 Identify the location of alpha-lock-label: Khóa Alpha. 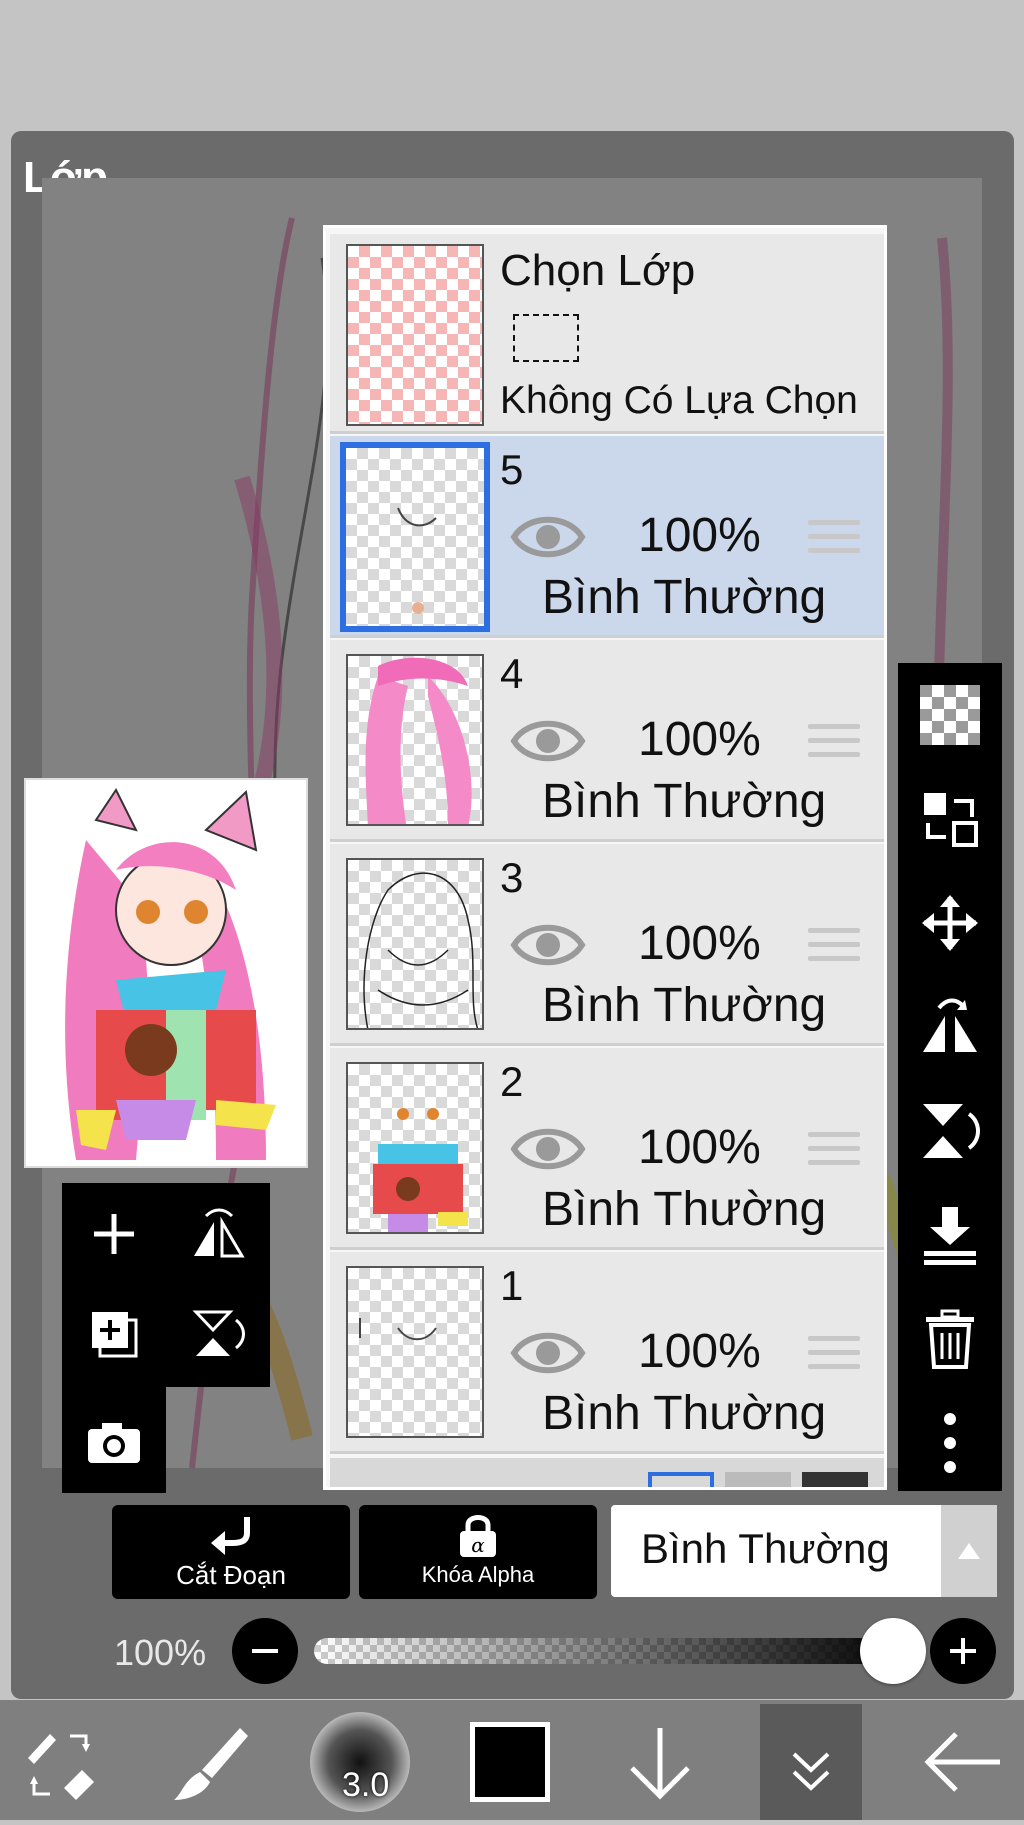
(478, 1574).